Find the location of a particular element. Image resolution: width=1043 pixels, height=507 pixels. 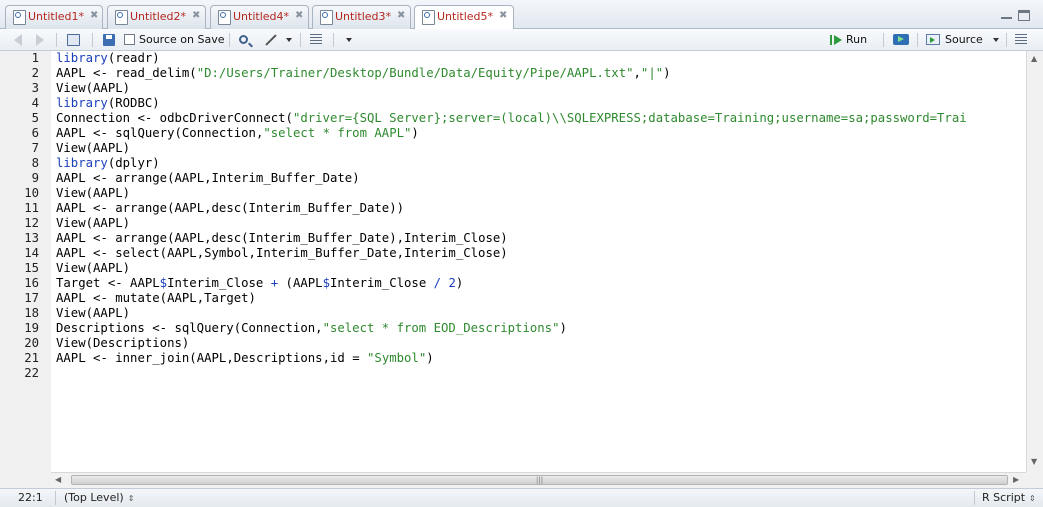

horizontal-scroll-thumb: ||| is located at coordinates (539, 480).